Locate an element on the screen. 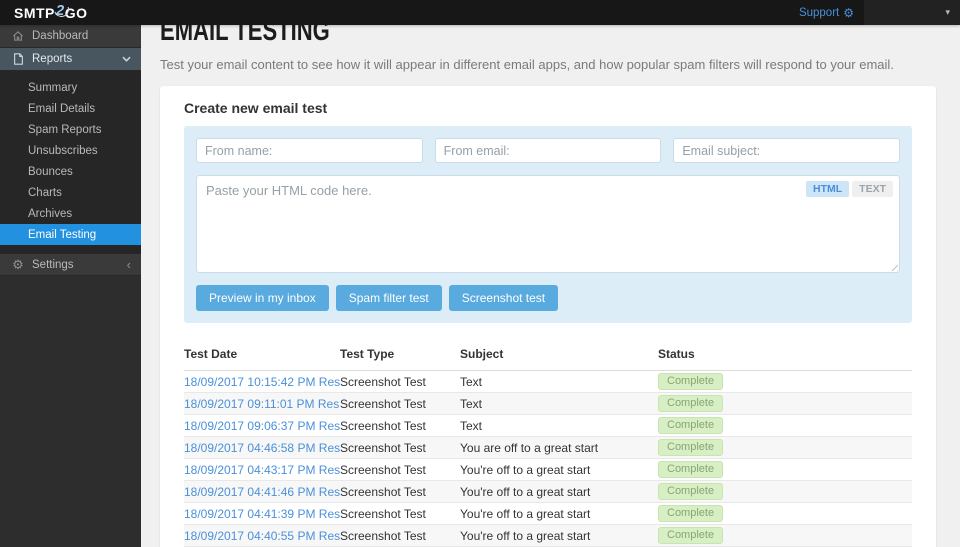 This screenshot has height=547, width=960. sidebar-item-reports: Reports is located at coordinates (70, 59).